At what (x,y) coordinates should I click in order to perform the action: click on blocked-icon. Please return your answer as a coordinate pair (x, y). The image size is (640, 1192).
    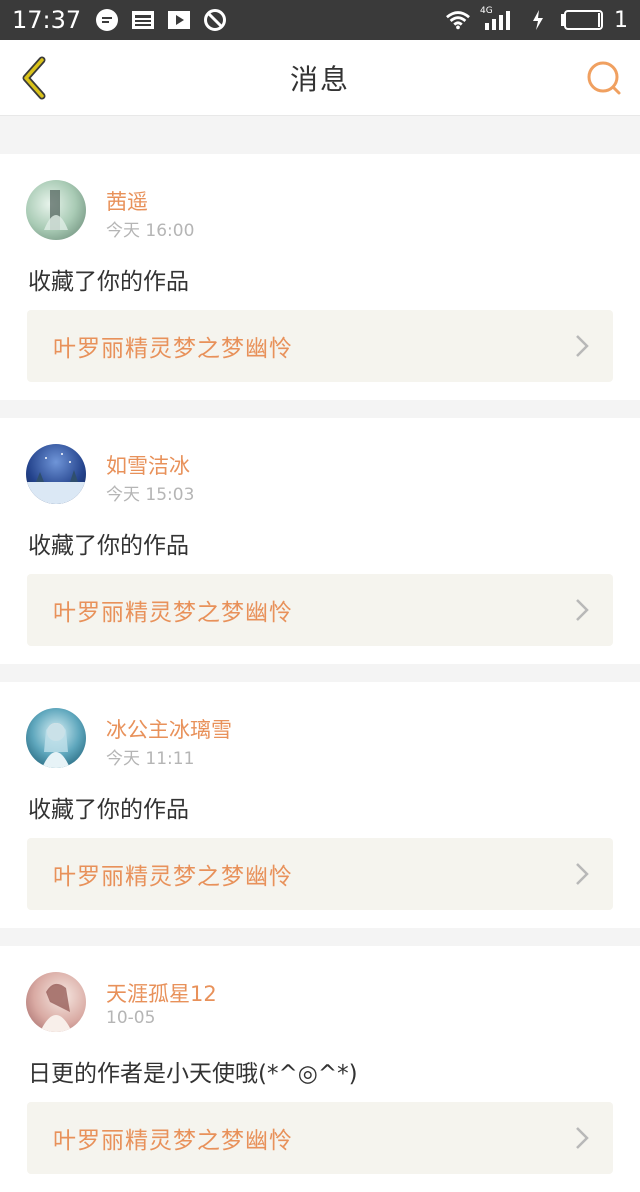
    Looking at the image, I should click on (215, 20).